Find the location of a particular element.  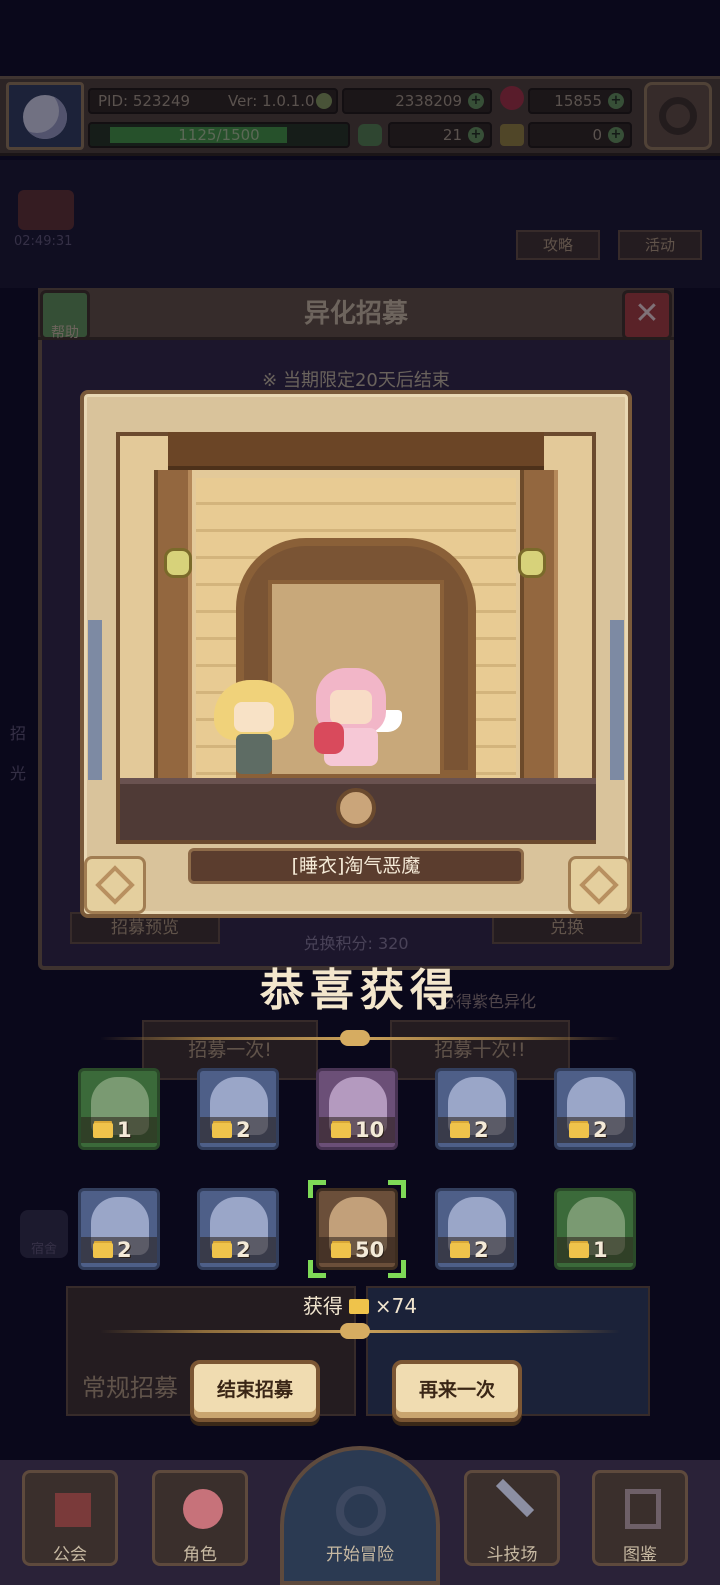

total-obtained: 获得 ×74 is located at coordinates (360, 1304).